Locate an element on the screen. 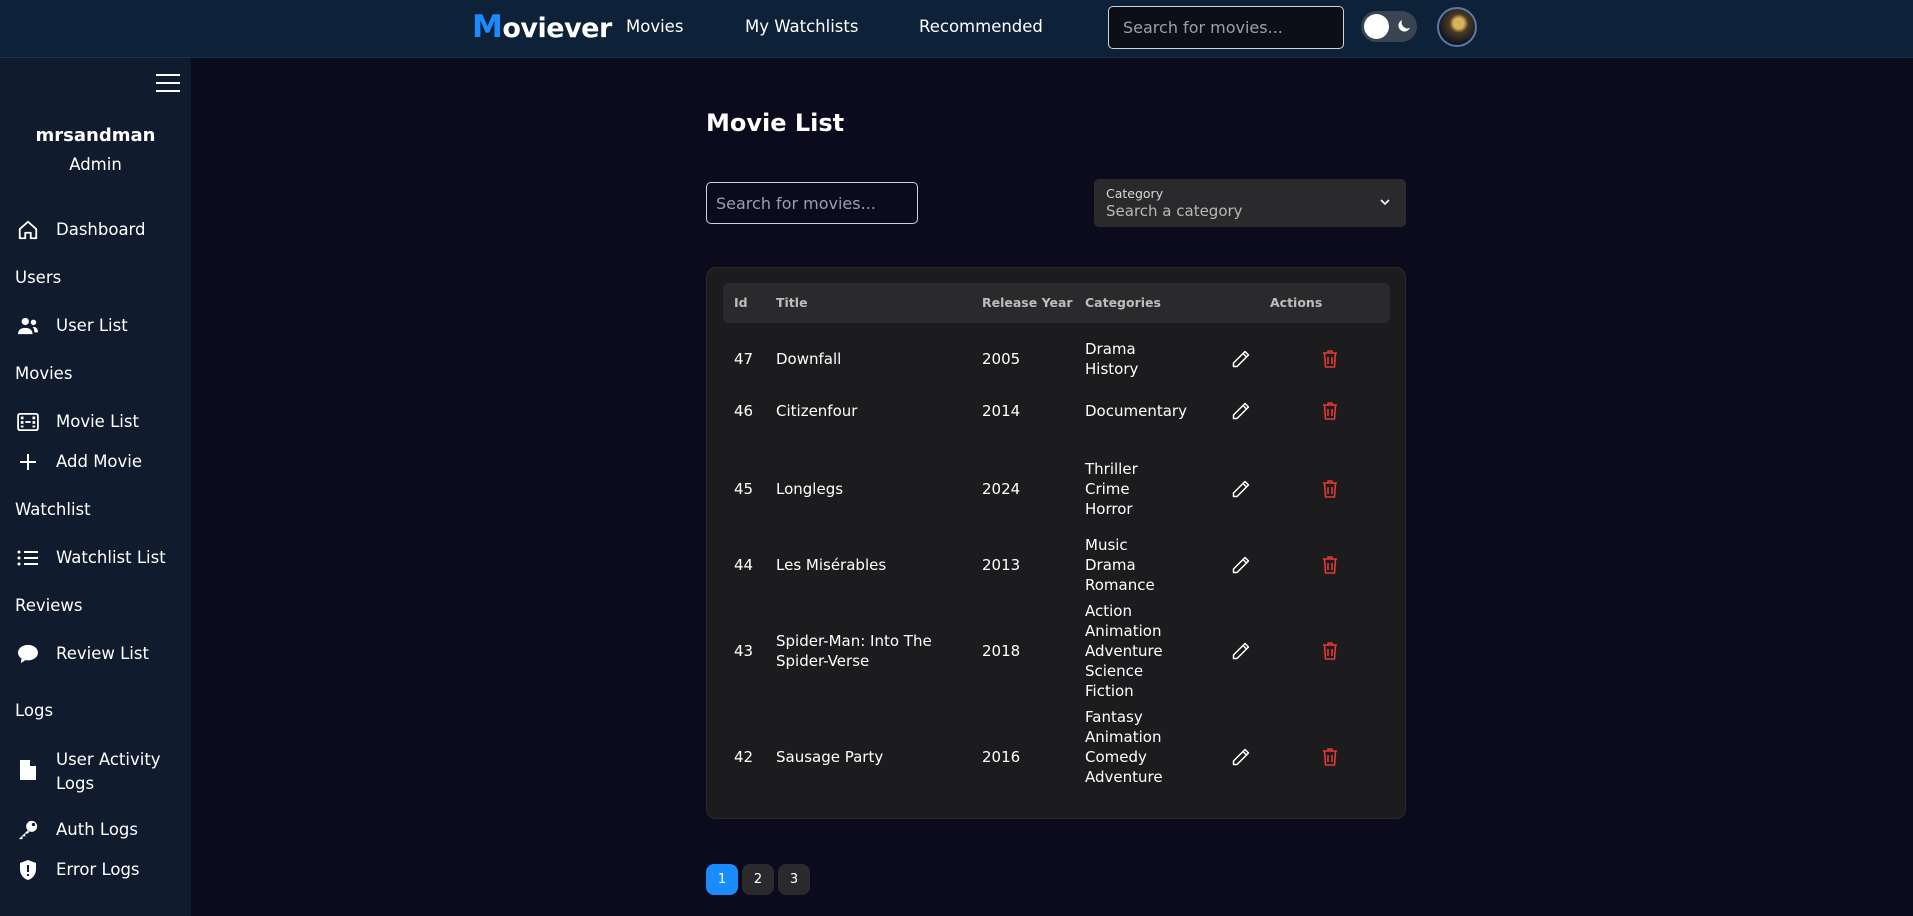 This screenshot has width=1913, height=916. category-tag: Romance is located at coordinates (1120, 585).